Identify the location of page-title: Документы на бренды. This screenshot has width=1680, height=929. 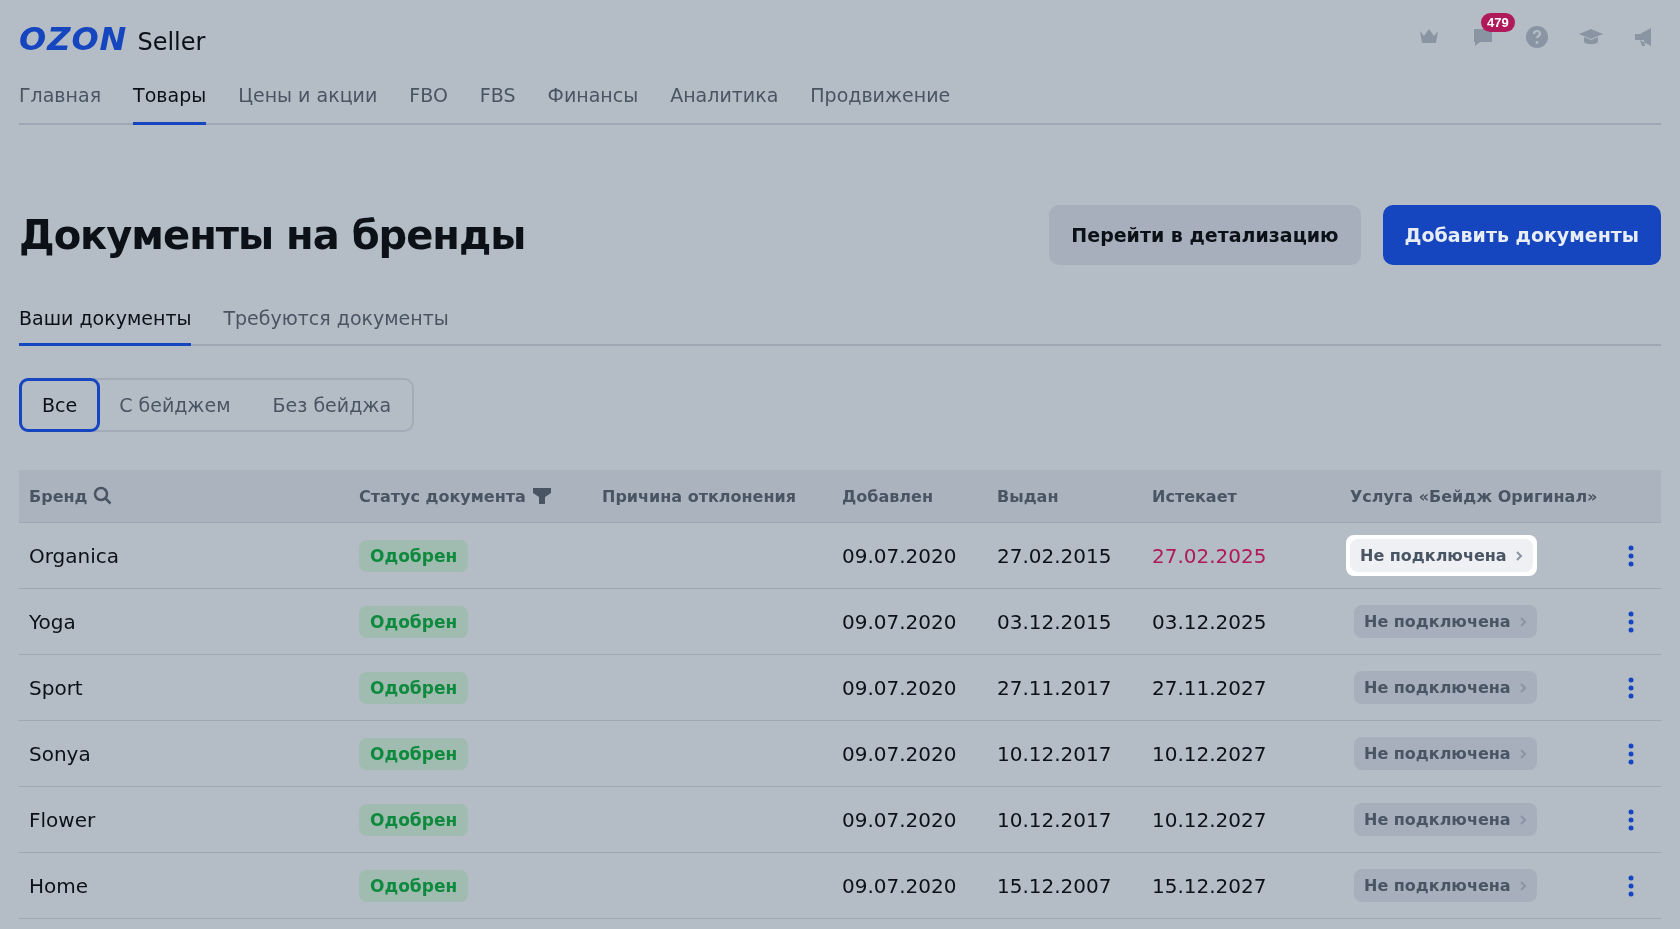
(272, 235).